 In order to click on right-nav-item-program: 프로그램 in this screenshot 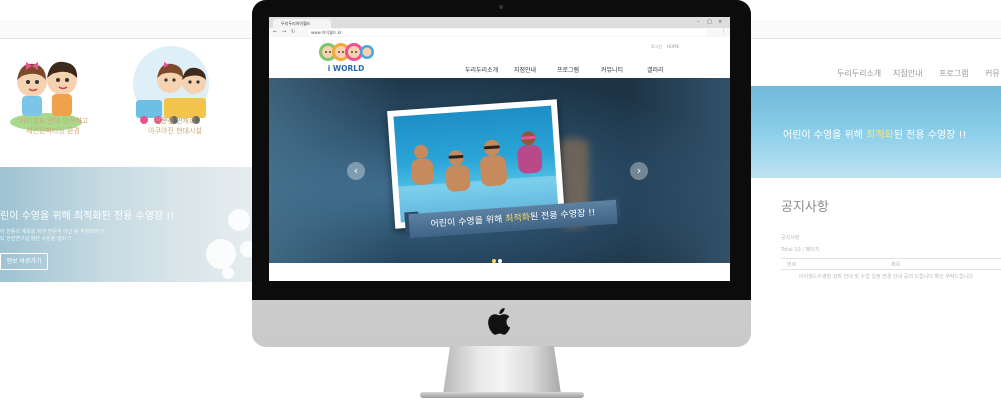, I will do `click(953, 73)`.